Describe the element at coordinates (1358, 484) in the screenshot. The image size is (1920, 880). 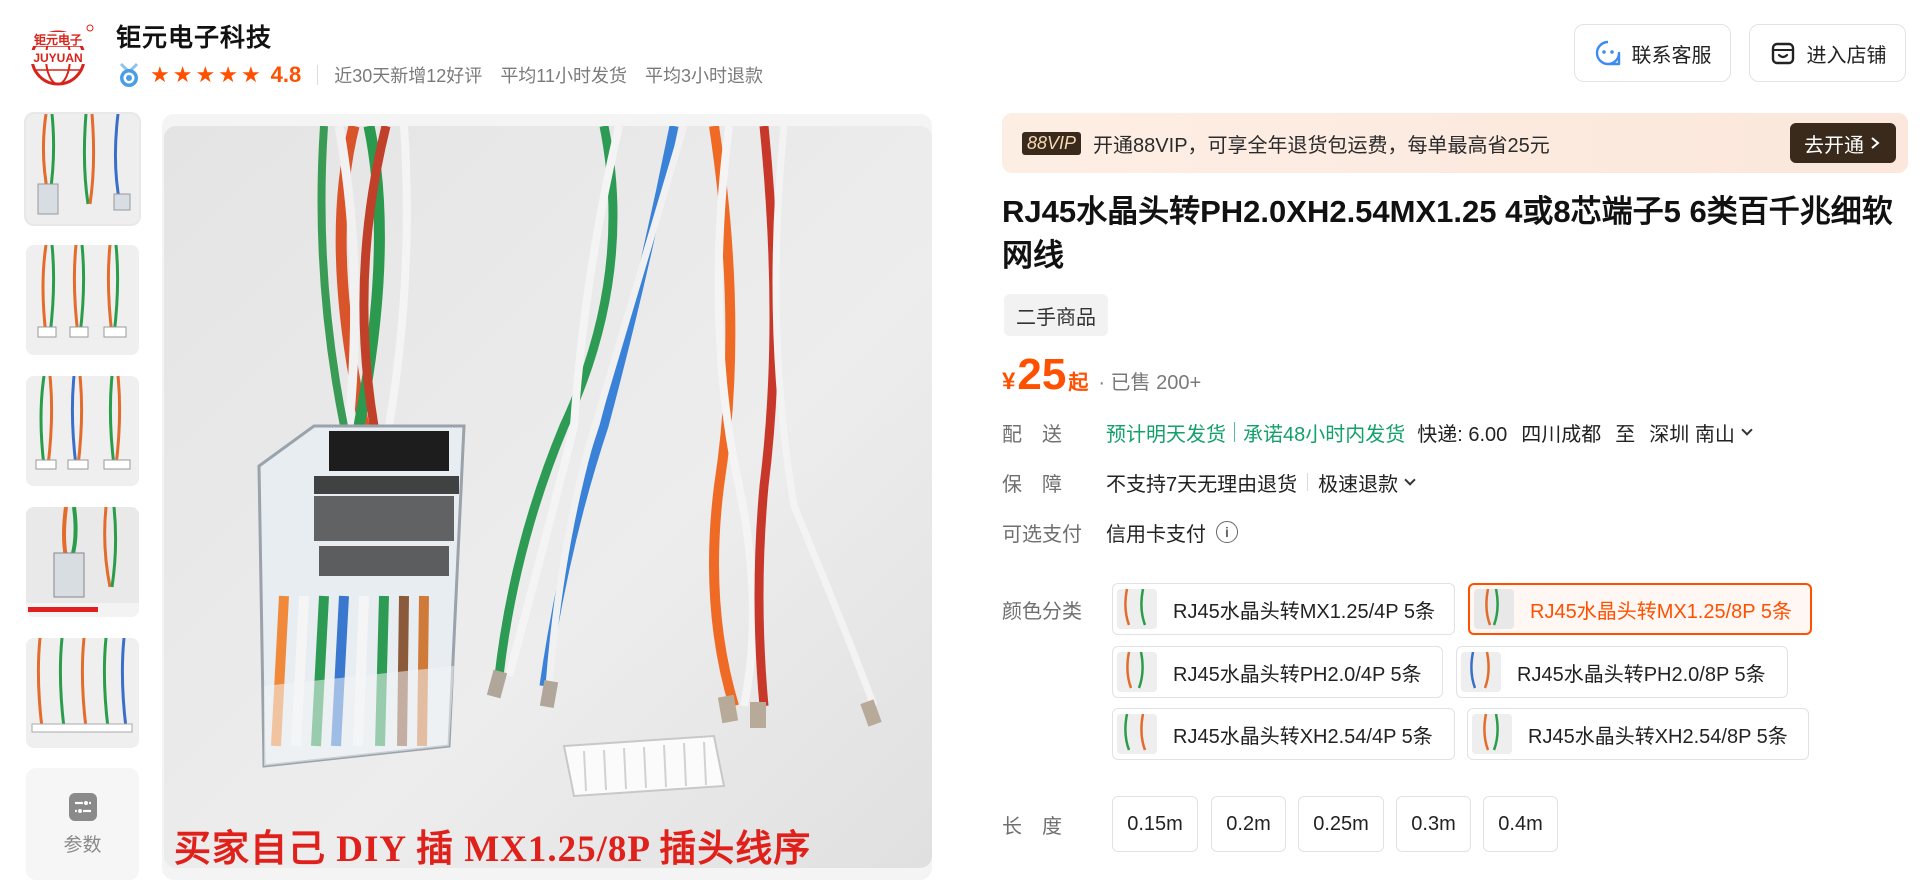
I see `fast-refund-label: 极速退款` at that location.